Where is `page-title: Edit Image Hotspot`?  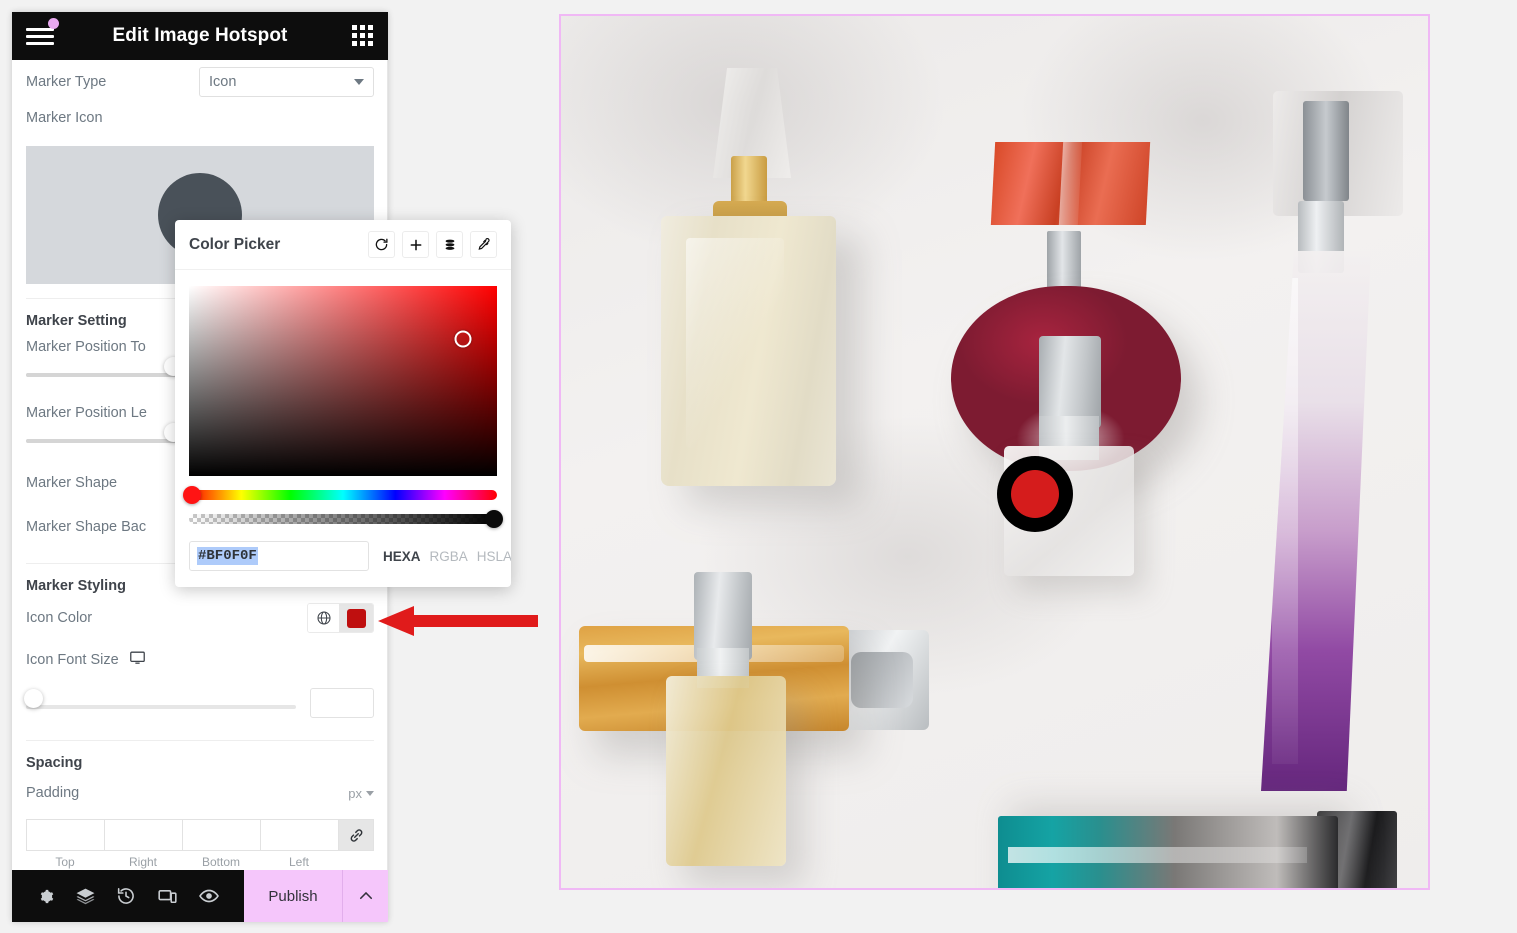
page-title: Edit Image Hotspot is located at coordinates (200, 35).